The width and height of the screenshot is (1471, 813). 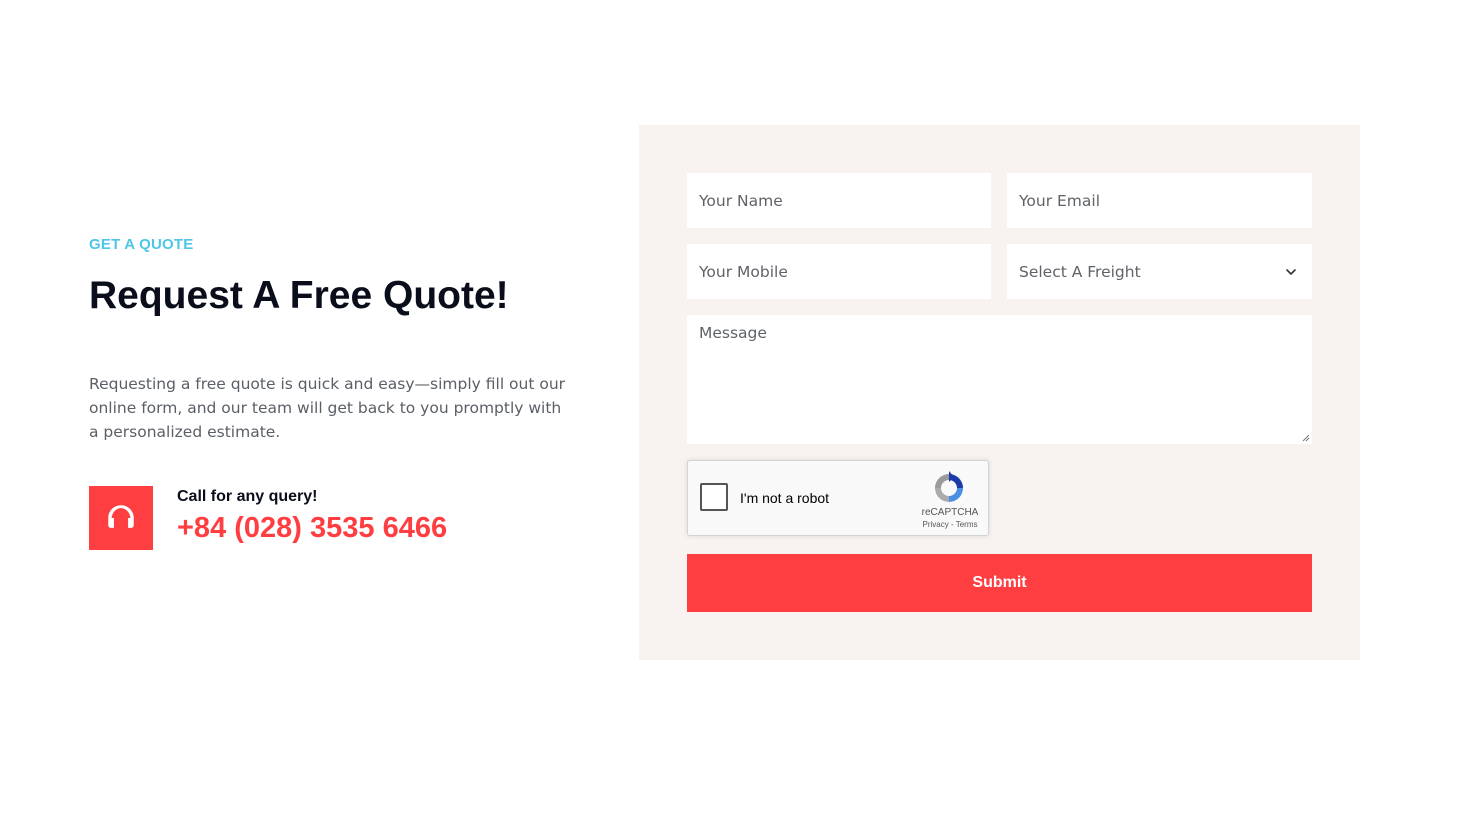 What do you see at coordinates (1291, 271) in the screenshot?
I see `chevron-down-icon` at bounding box center [1291, 271].